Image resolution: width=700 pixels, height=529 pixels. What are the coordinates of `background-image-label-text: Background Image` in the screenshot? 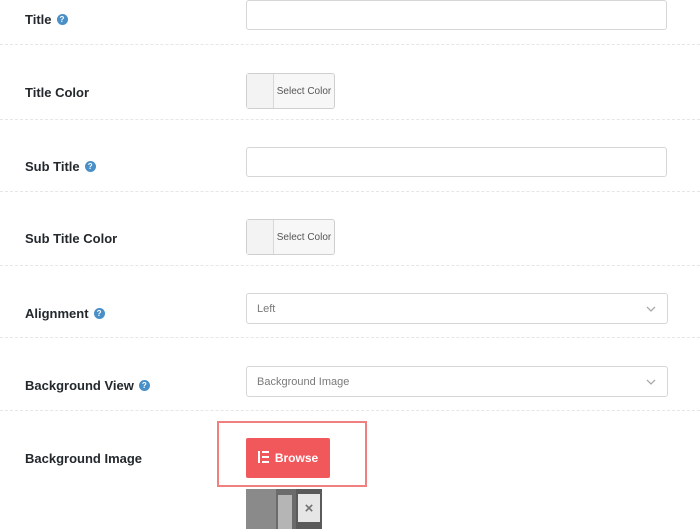 It's located at (84, 458).